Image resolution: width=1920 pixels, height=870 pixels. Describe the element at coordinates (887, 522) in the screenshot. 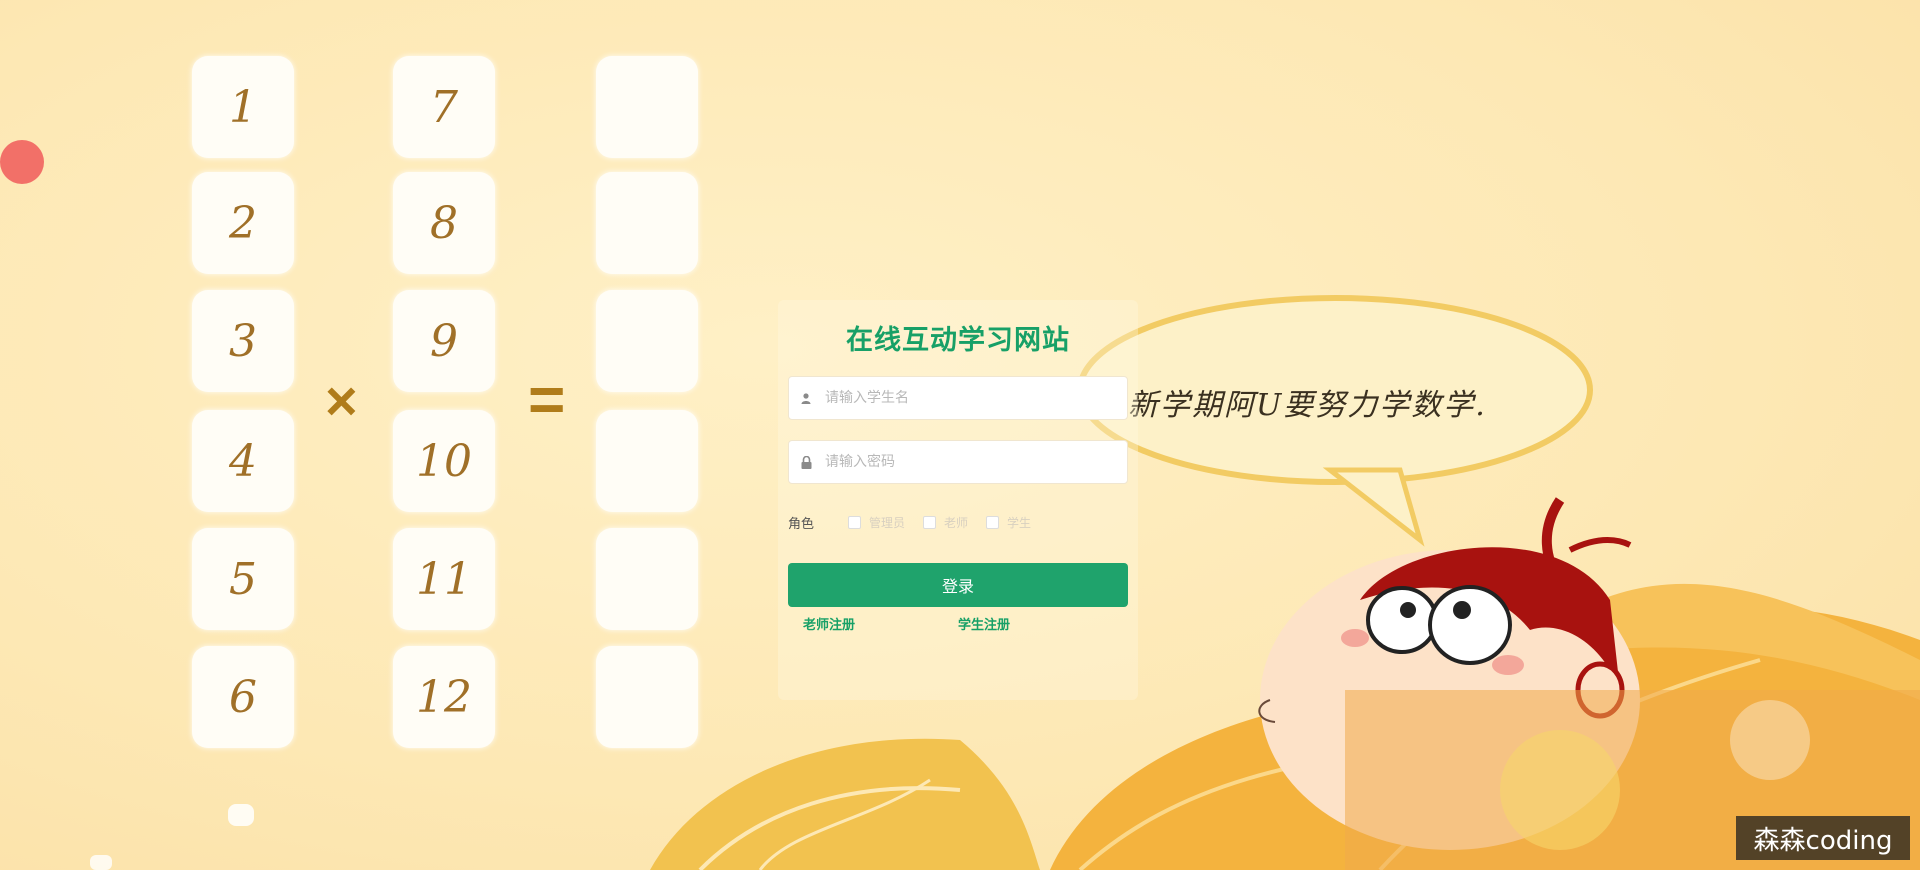

I see `role-option-label: 管理员` at that location.